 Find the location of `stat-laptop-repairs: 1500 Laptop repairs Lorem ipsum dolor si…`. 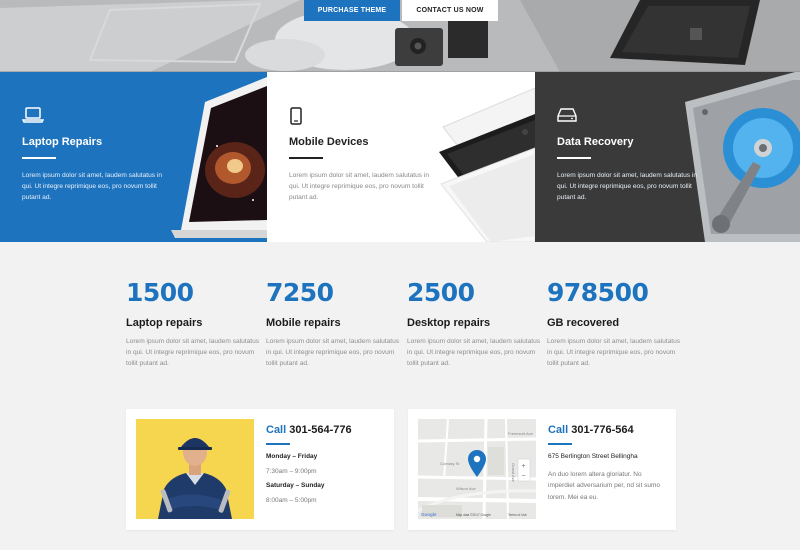

stat-laptop-repairs: 1500 Laptop repairs Lorem ipsum dolor si… is located at coordinates (193, 323).